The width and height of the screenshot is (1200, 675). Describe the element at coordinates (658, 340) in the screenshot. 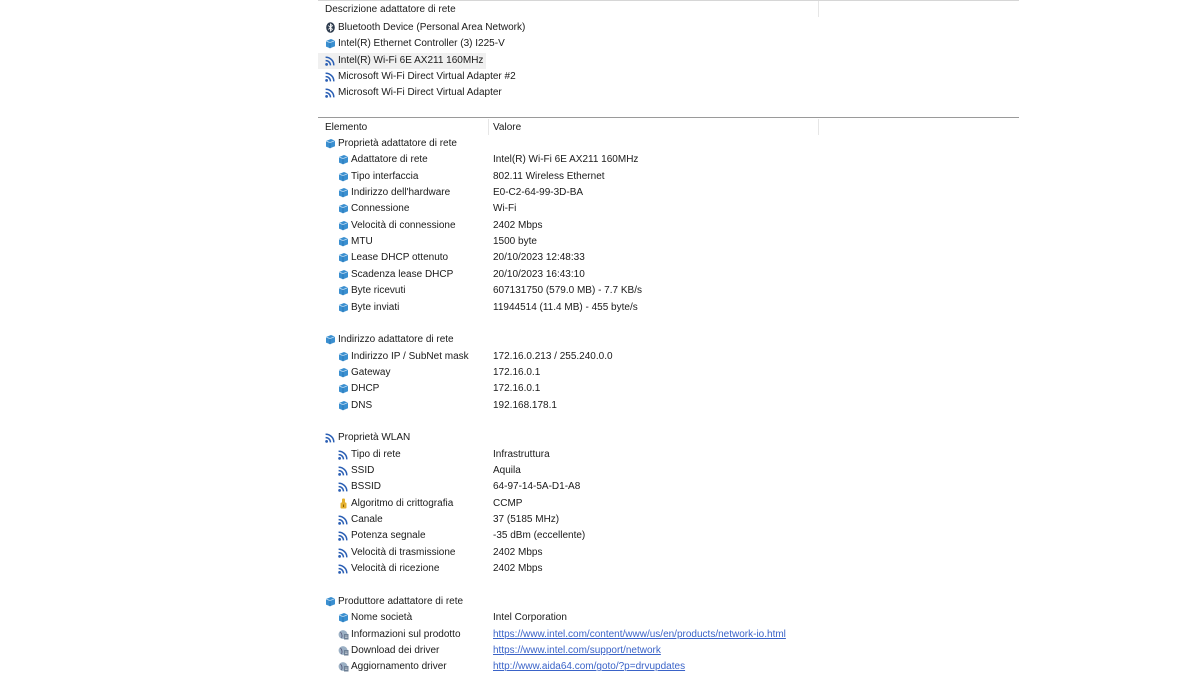

I see `group-header: Indirizzo adattatore di rete` at that location.